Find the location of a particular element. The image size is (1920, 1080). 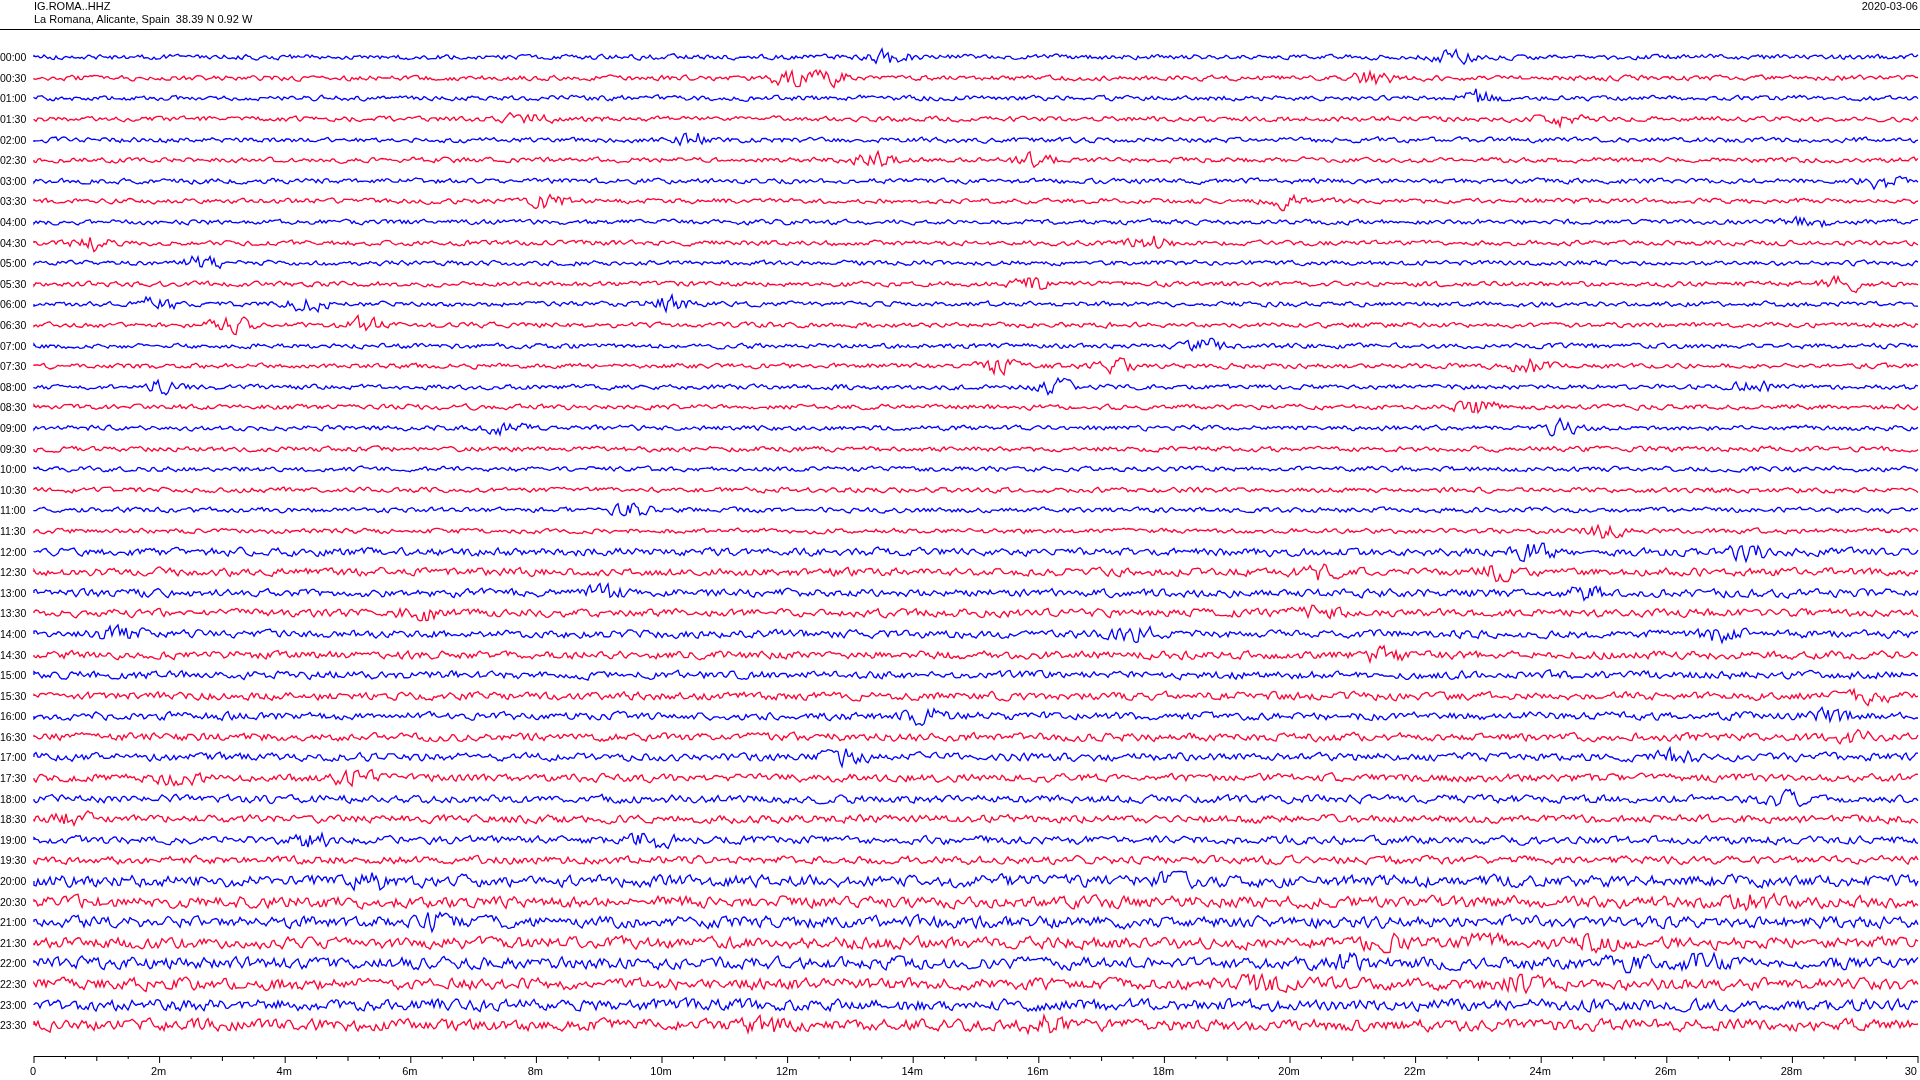

time-label: 06:00 is located at coordinates (14, 304).